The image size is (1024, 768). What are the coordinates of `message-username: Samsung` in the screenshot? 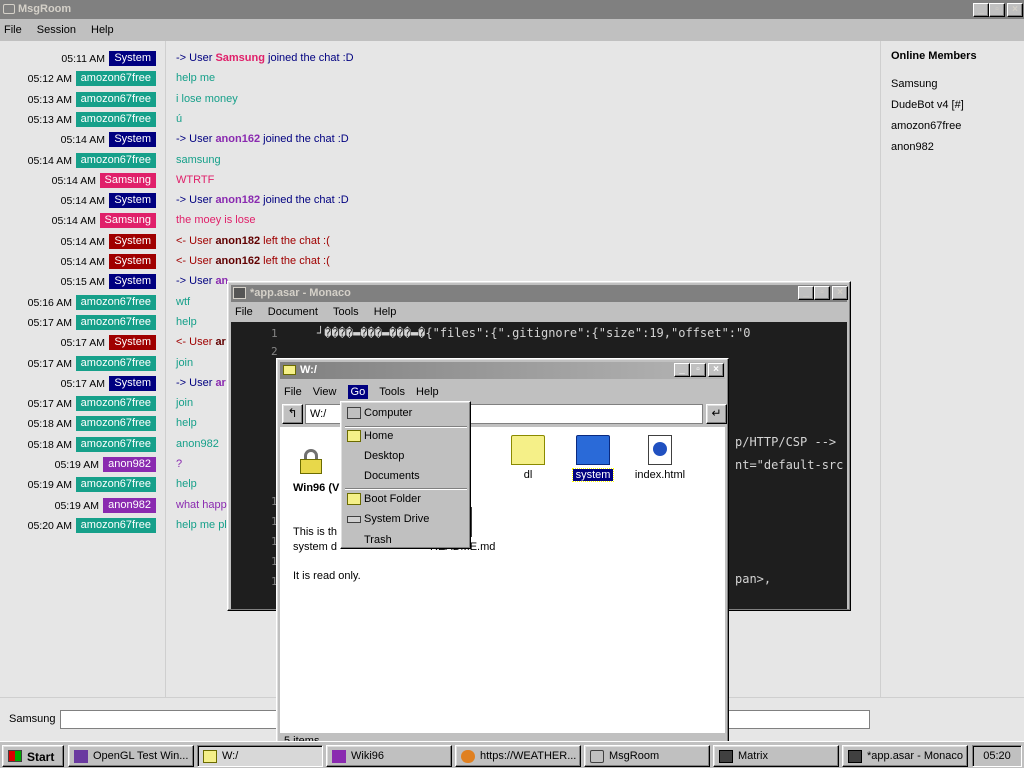 It's located at (240, 58).